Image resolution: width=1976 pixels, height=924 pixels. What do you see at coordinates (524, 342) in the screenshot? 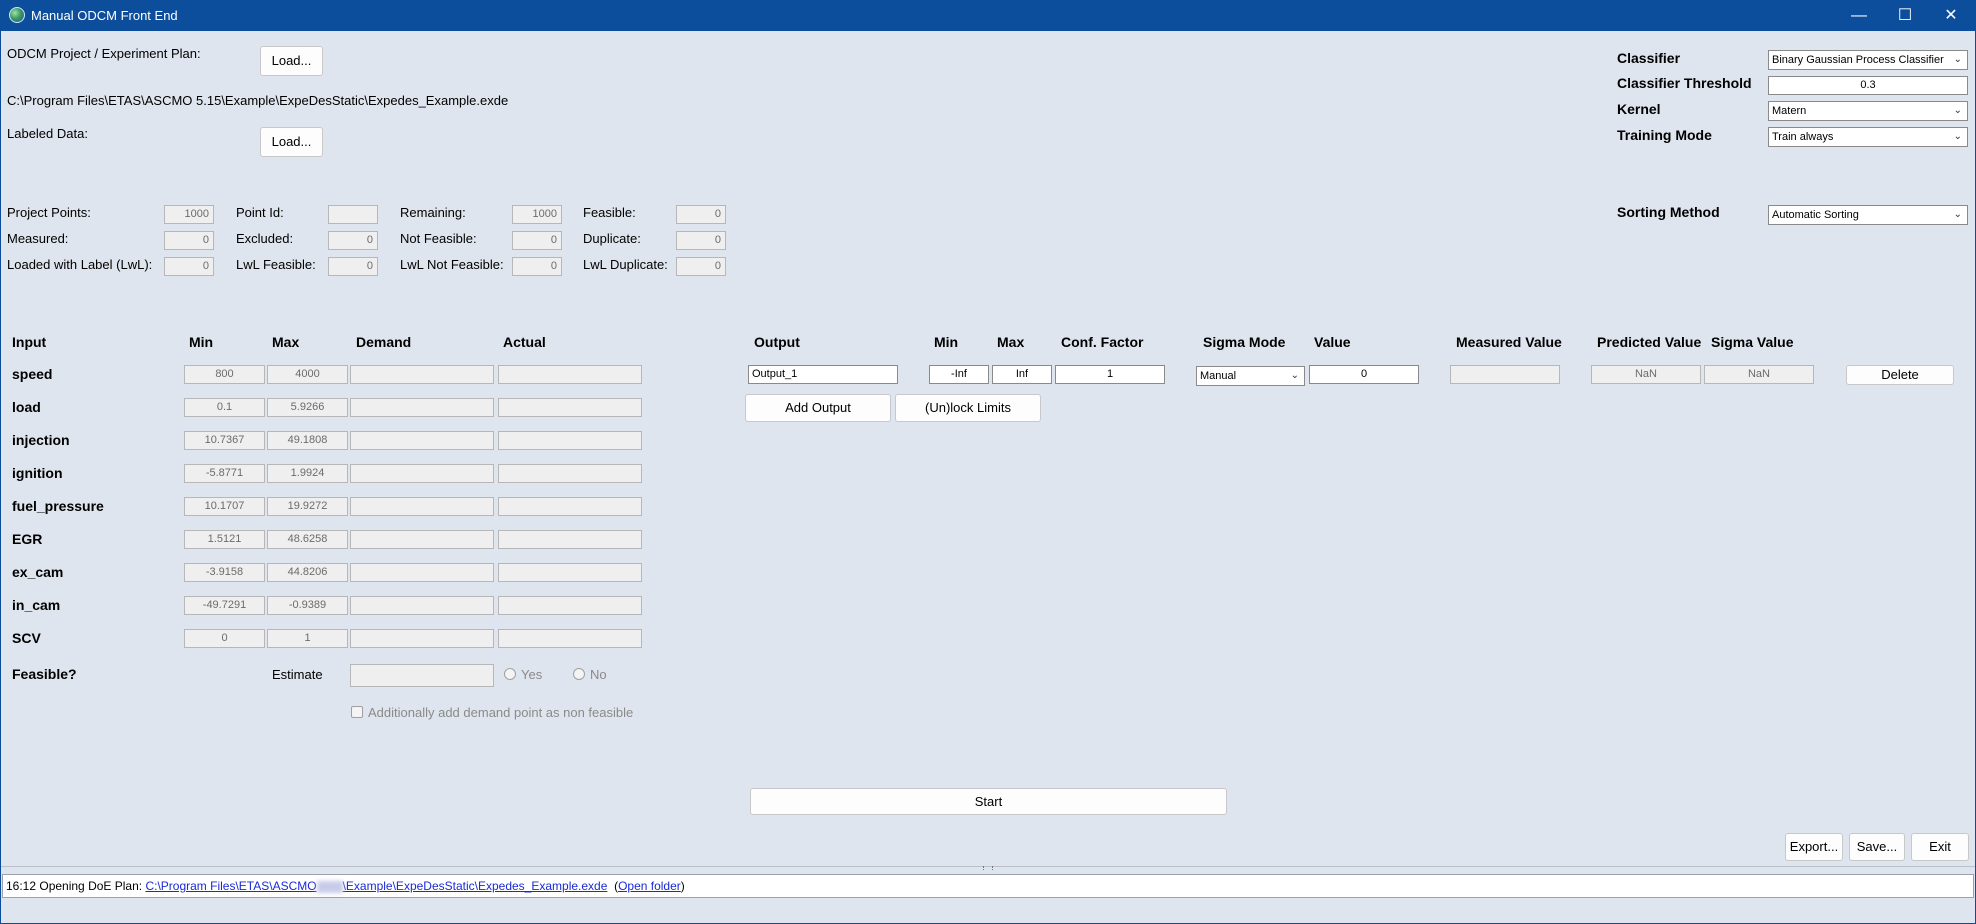
I see `actual-header: Actual` at bounding box center [524, 342].